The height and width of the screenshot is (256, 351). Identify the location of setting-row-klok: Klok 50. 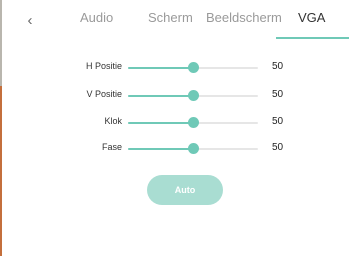
(176, 123).